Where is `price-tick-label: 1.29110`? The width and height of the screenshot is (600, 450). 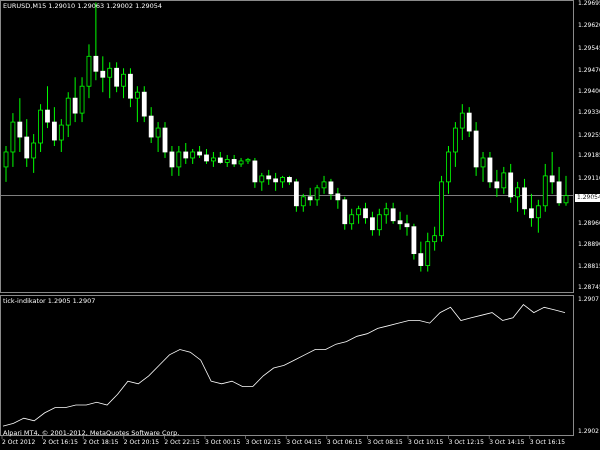
price-tick-label: 1.29110 is located at coordinates (589, 178).